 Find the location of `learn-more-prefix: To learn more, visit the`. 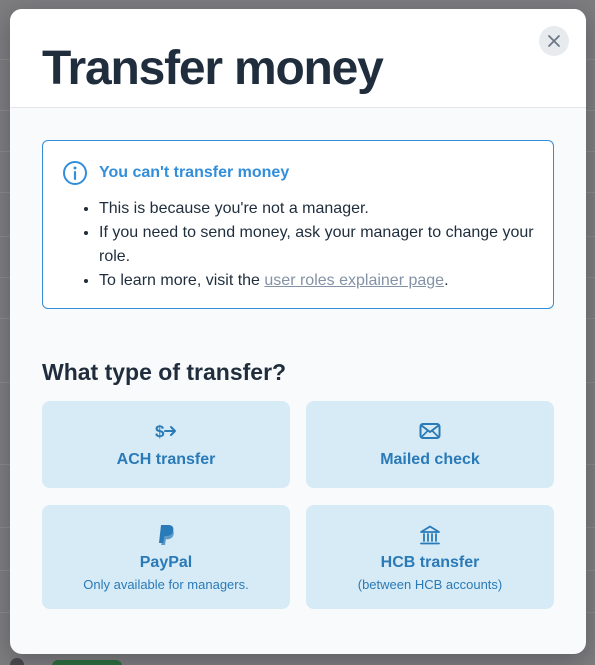

learn-more-prefix: To learn more, visit the is located at coordinates (182, 280).